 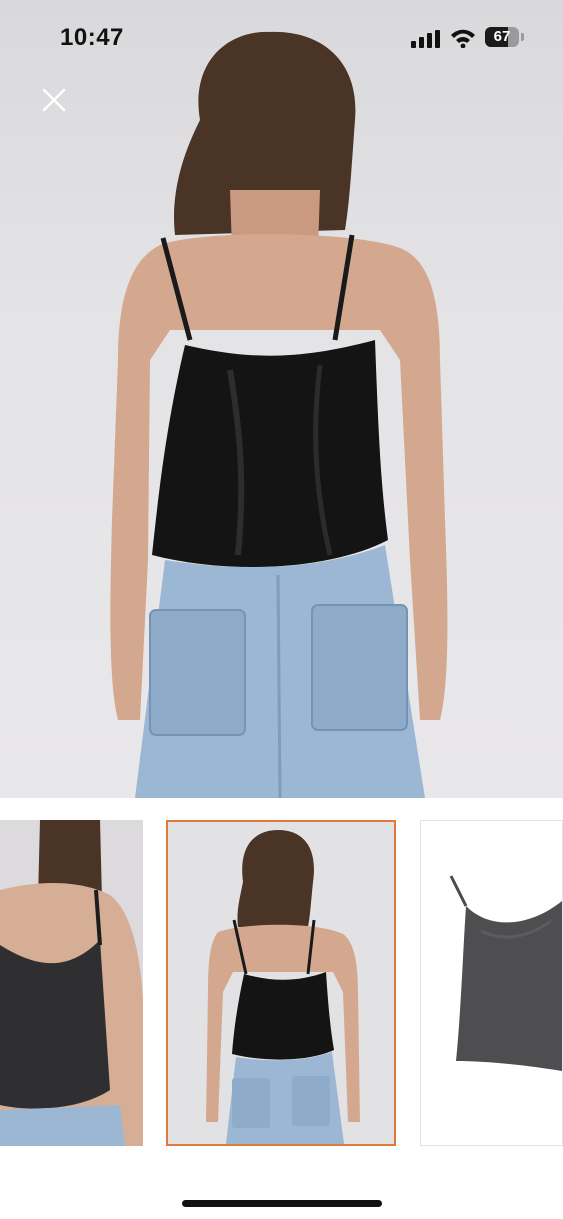 I want to click on thumbnail-product-flat-view, so click(x=491, y=983).